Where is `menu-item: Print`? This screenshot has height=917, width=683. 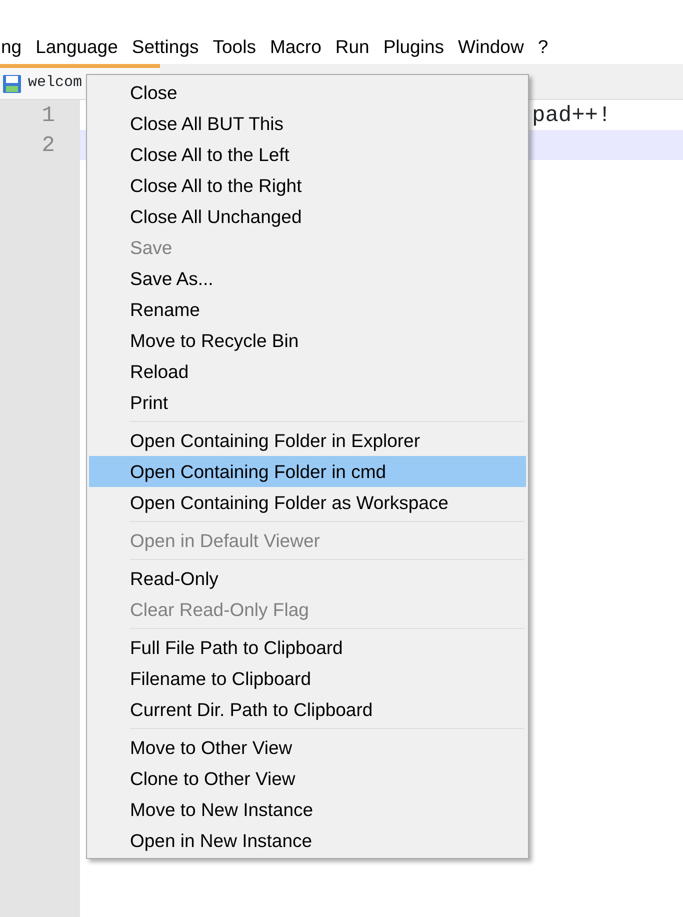
menu-item: Print is located at coordinates (307, 402).